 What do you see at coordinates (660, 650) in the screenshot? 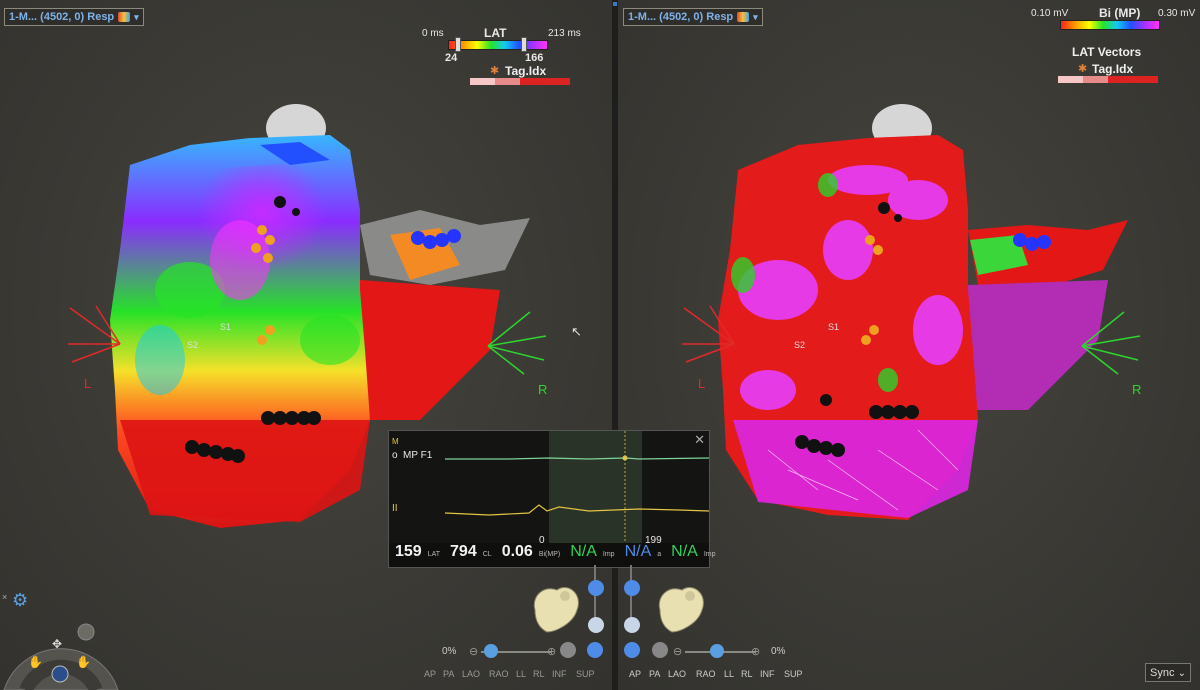
I see `right-reset-button` at bounding box center [660, 650].